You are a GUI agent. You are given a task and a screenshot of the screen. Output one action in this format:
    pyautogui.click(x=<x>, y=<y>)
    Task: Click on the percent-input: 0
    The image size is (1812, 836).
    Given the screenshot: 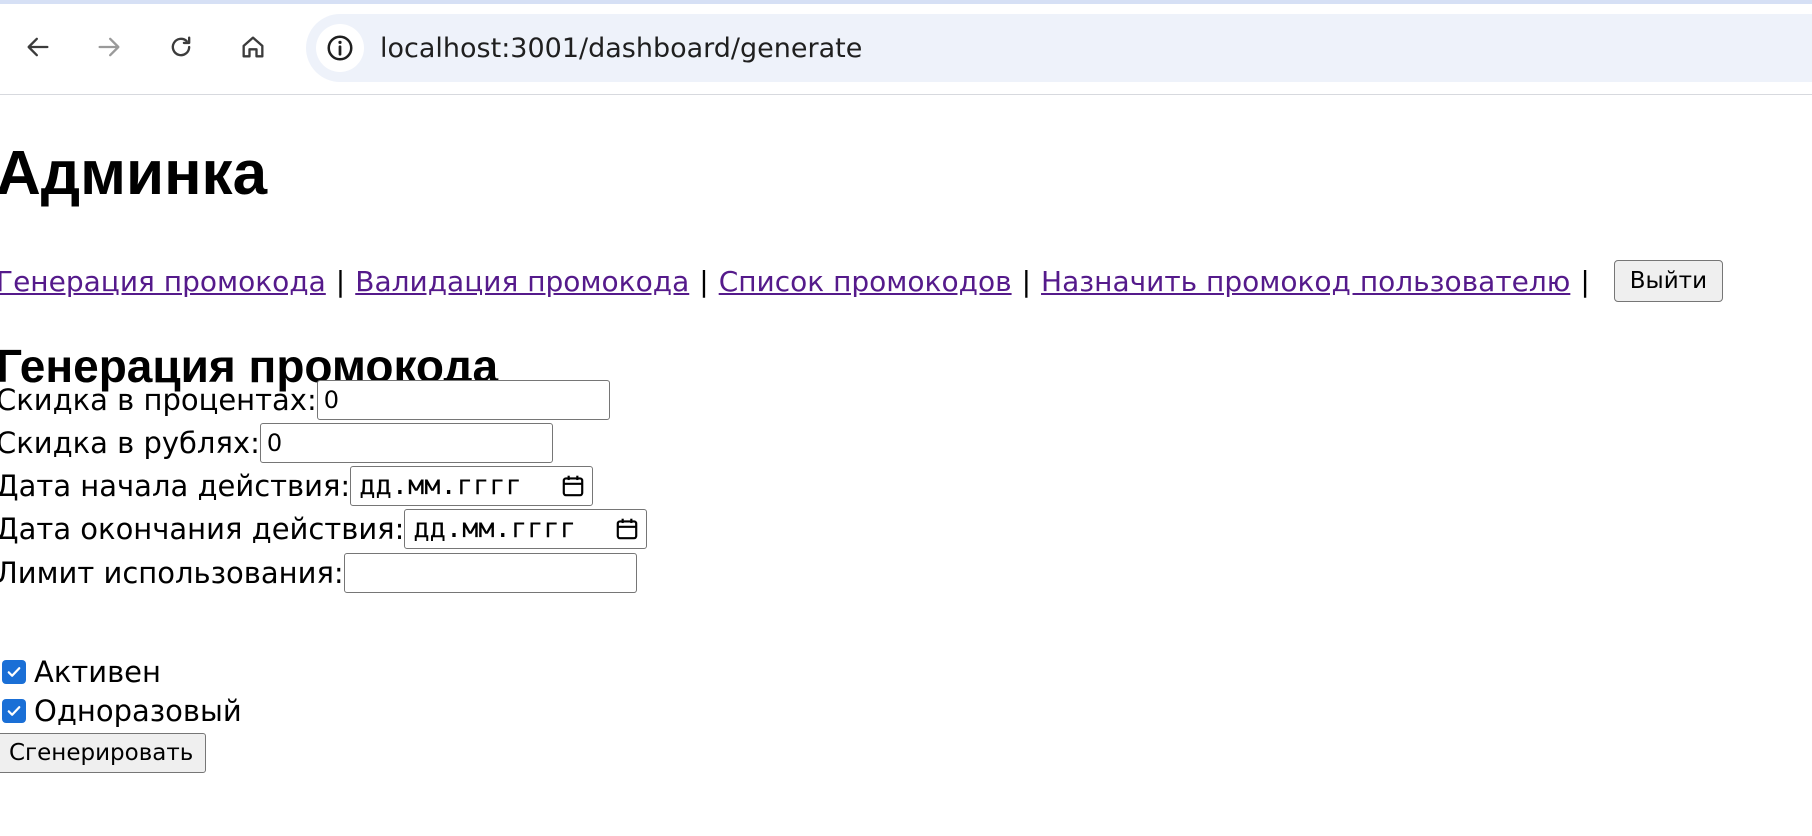 What is the action you would take?
    pyautogui.click(x=463, y=399)
    